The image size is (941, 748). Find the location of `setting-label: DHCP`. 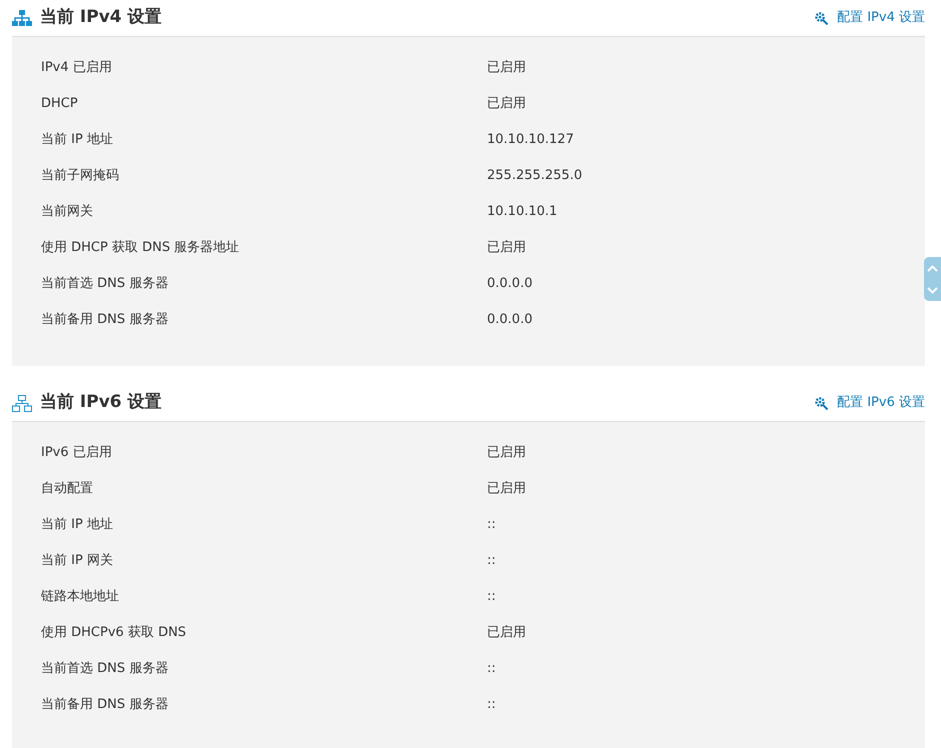

setting-label: DHCP is located at coordinates (60, 104).